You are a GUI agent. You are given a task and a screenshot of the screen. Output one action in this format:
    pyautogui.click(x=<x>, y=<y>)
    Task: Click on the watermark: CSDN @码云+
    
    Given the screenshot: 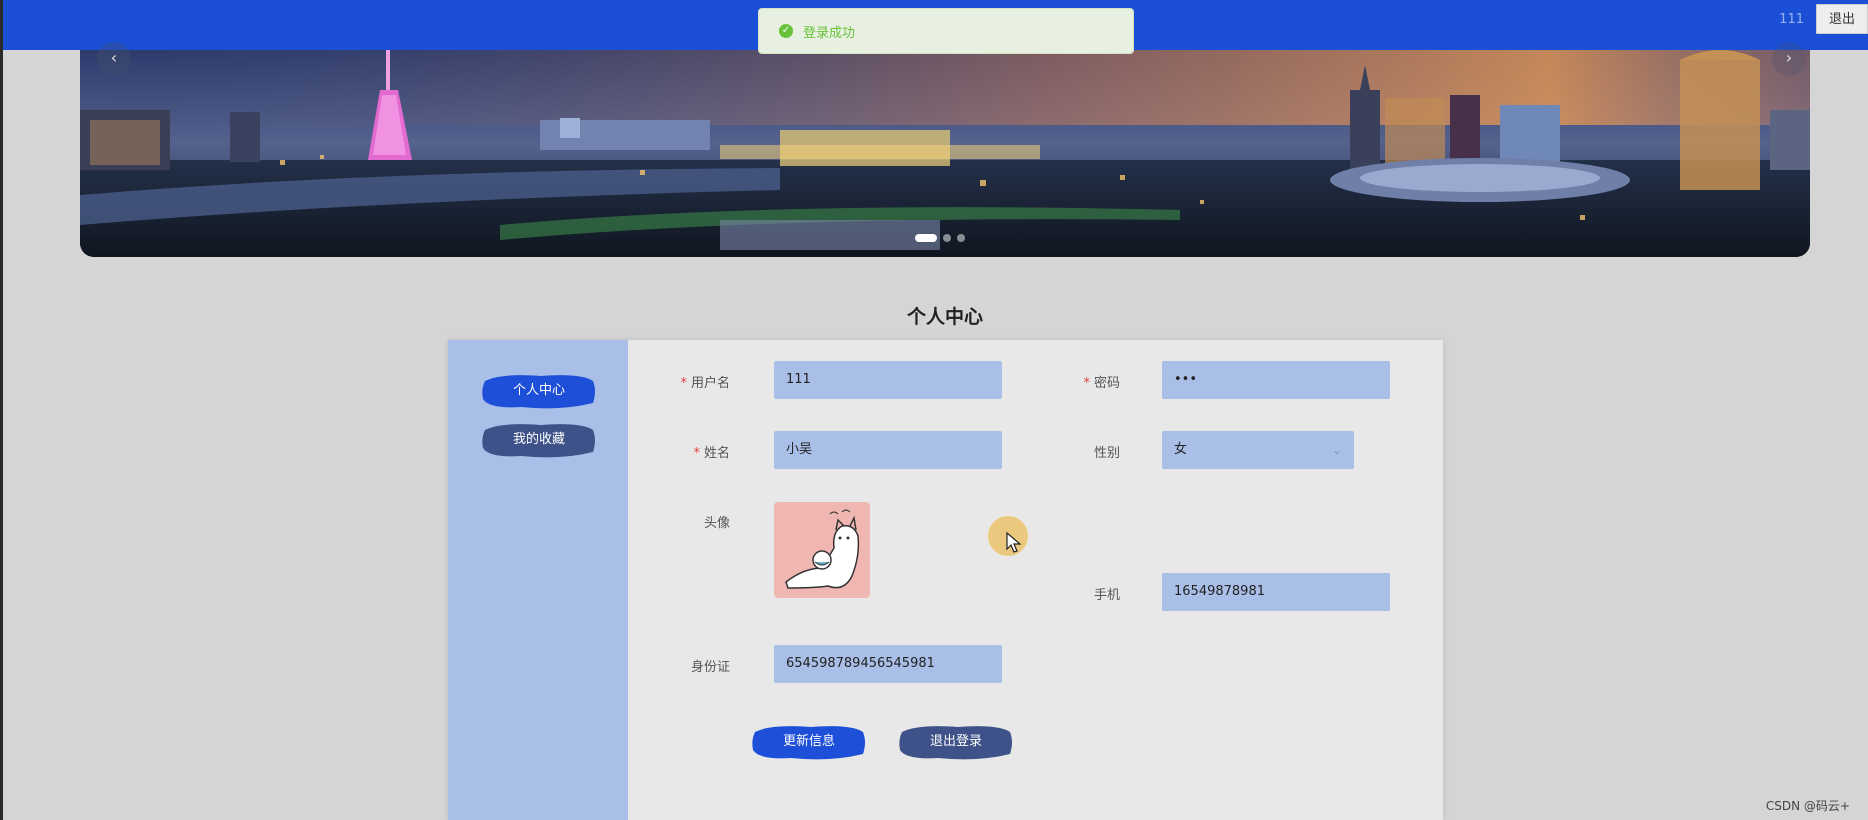 What is the action you would take?
    pyautogui.click(x=1807, y=806)
    